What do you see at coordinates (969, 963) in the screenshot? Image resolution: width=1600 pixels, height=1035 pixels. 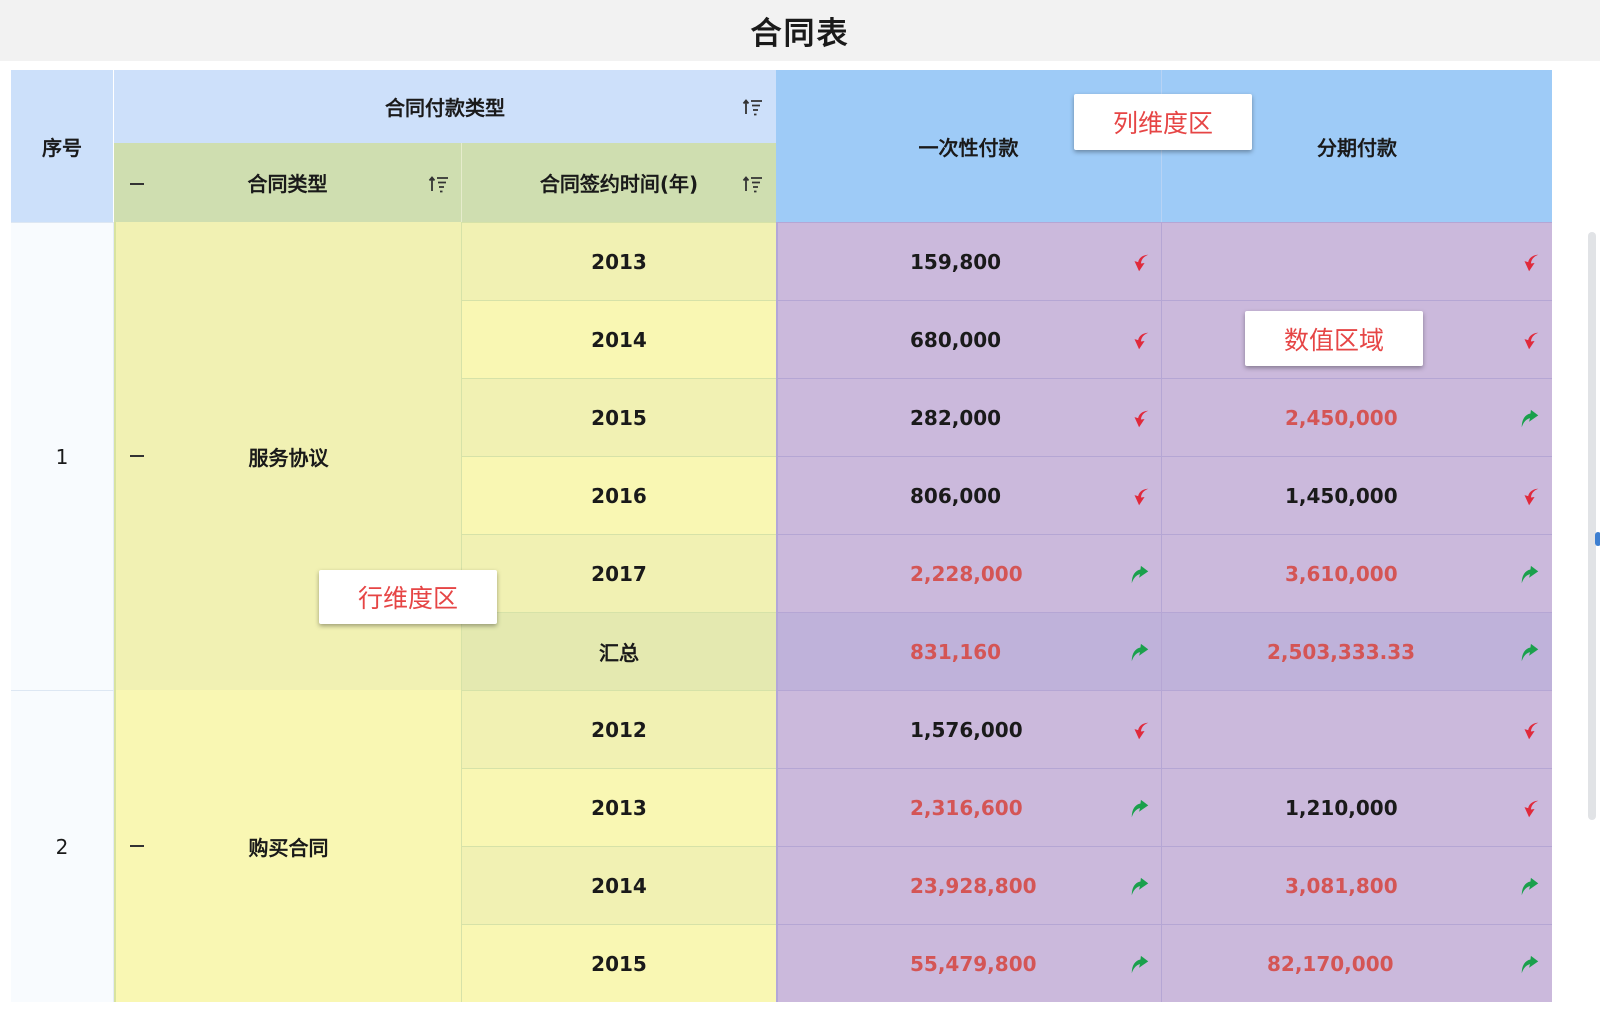 I see `value-cell-one-time: 55,479,800` at bounding box center [969, 963].